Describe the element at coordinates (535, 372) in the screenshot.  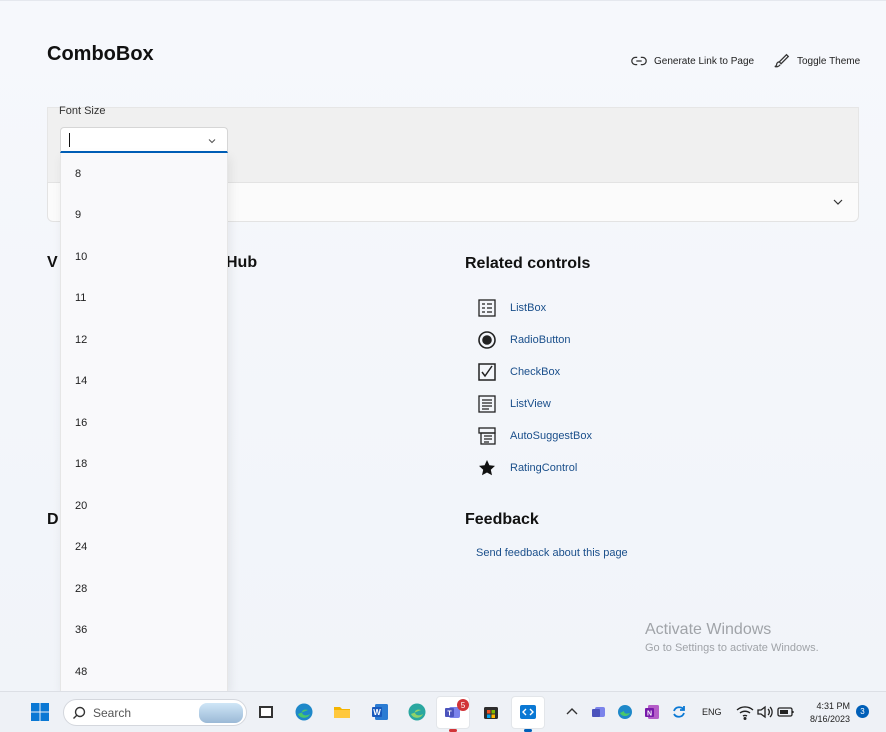
I see `related-link-label: CheckBox` at that location.